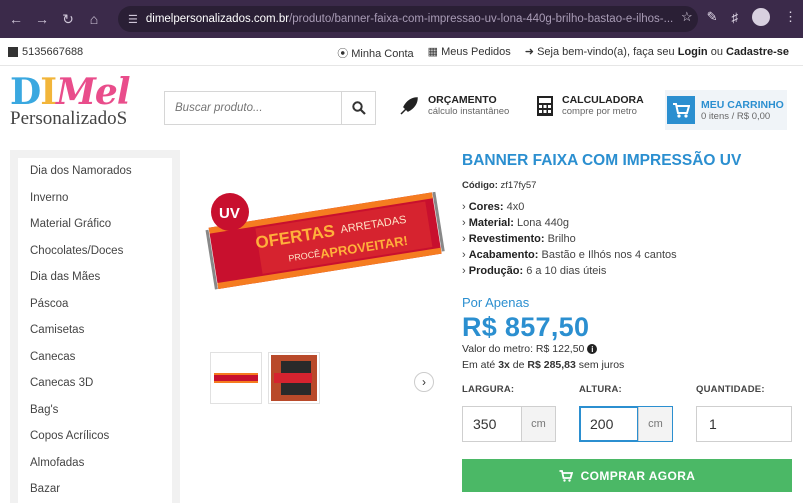 The width and height of the screenshot is (803, 503). Describe the element at coordinates (534, 271) in the screenshot. I see `spec-row-producao: › Produção: 6 a 10 dias úteis` at that location.